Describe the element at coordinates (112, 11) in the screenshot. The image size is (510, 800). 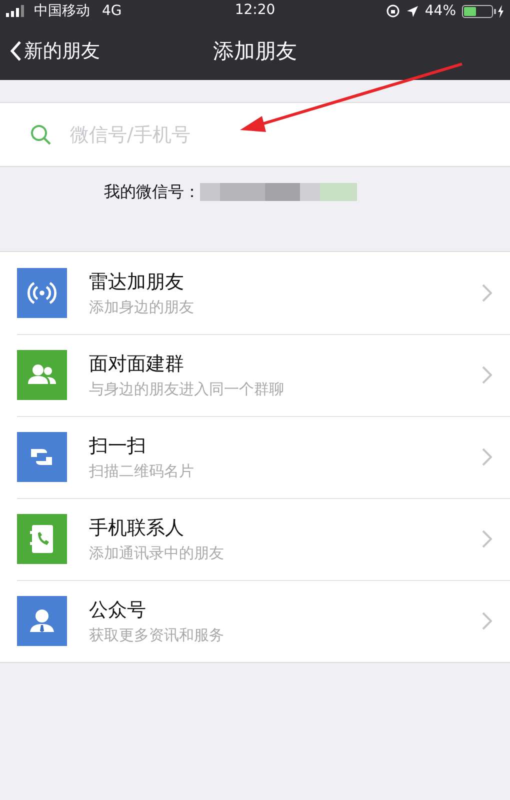
I see `network-type: 4G` at that location.